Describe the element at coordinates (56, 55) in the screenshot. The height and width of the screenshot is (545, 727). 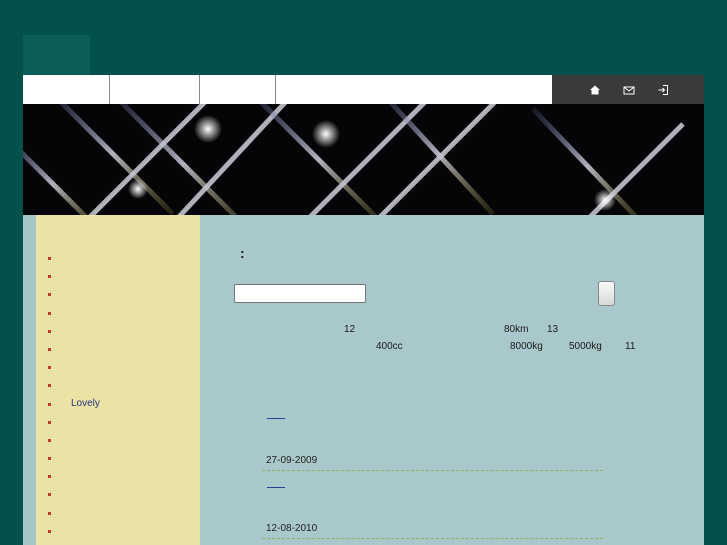
I see `logo-box` at that location.